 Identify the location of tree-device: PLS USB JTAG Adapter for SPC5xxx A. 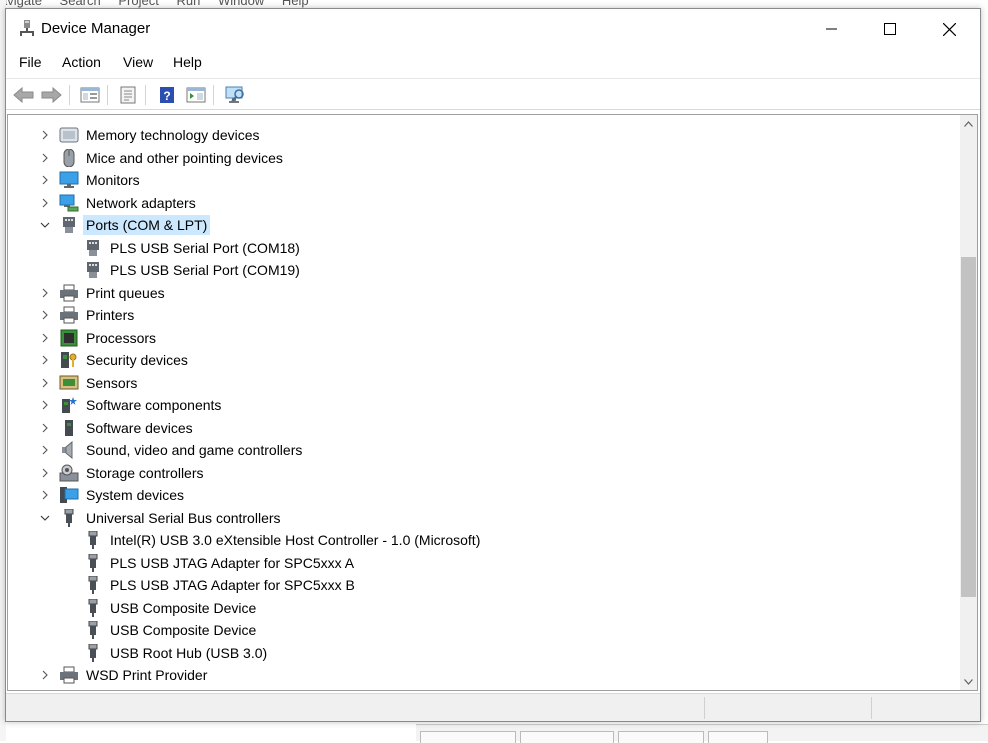
(483, 563).